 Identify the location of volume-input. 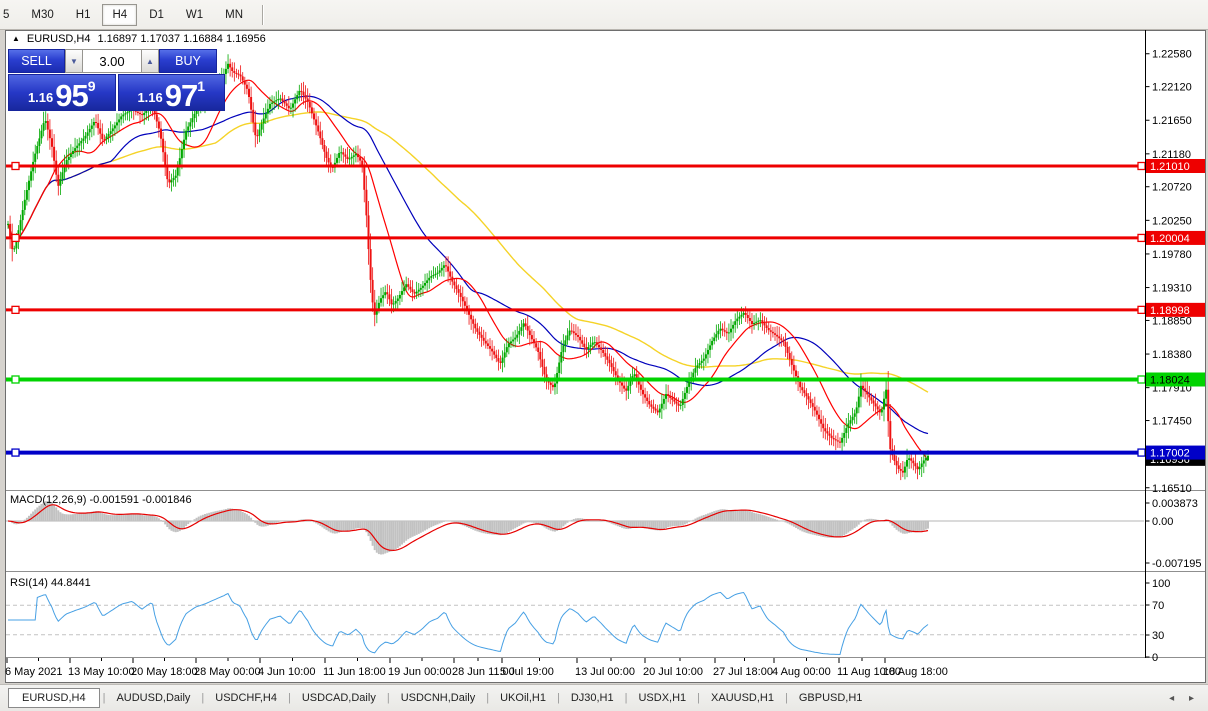
(112, 61).